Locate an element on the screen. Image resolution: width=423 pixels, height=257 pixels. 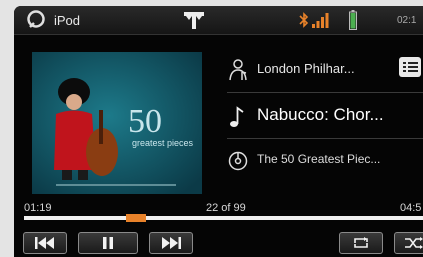
pause-button is located at coordinates (108, 243).